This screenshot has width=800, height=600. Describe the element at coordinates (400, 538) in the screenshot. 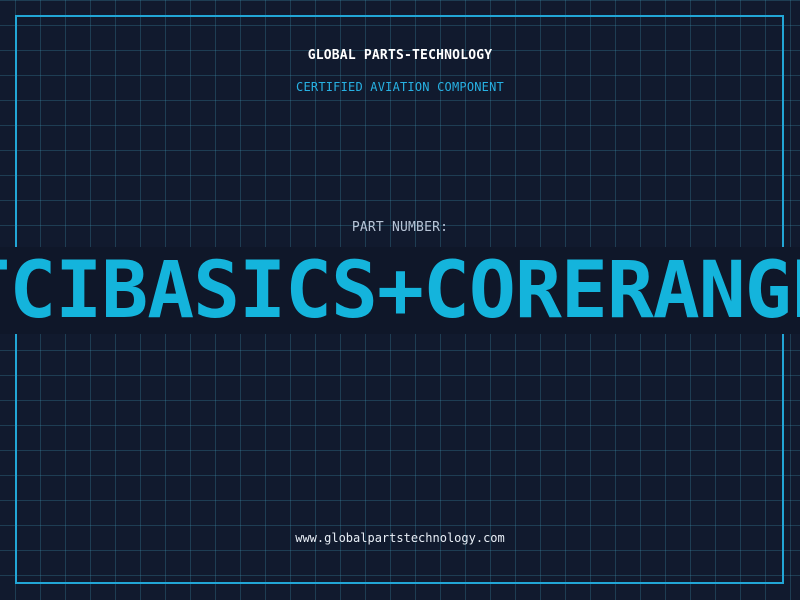

I see `website-link: www.globalpartstechnology.com` at that location.